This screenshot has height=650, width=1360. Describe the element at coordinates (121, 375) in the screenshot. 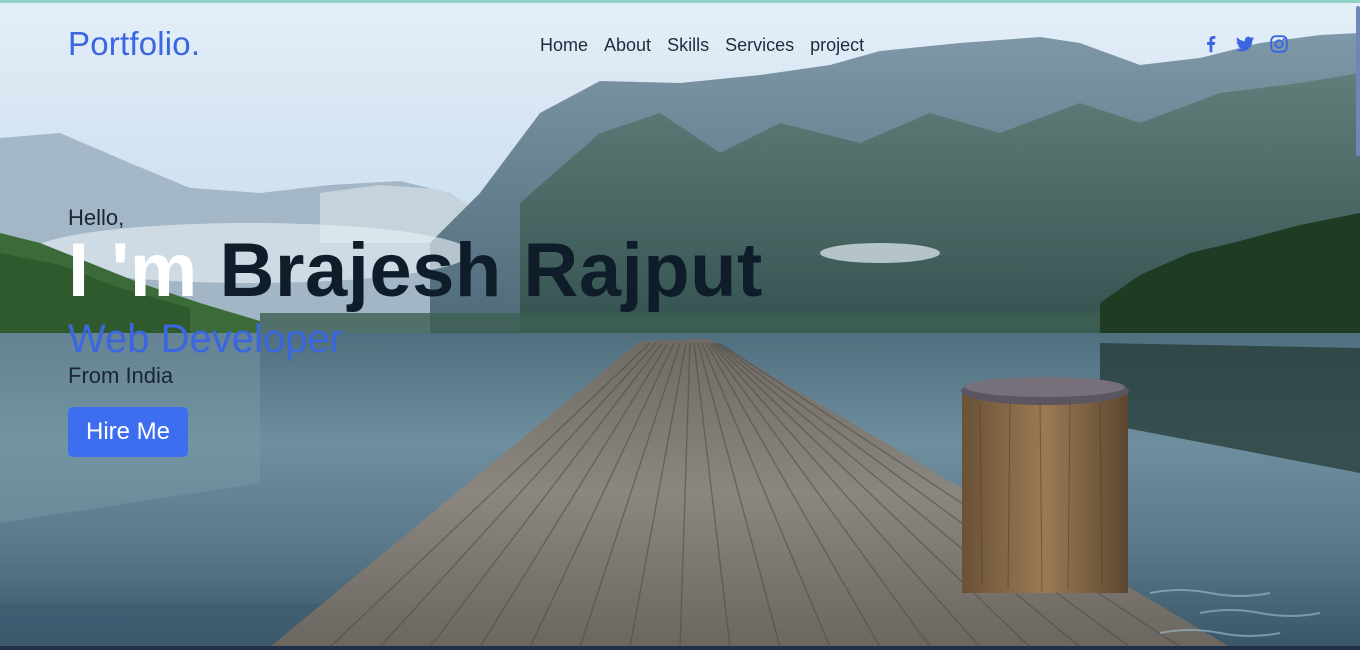

I see `hero-location: From India` at that location.